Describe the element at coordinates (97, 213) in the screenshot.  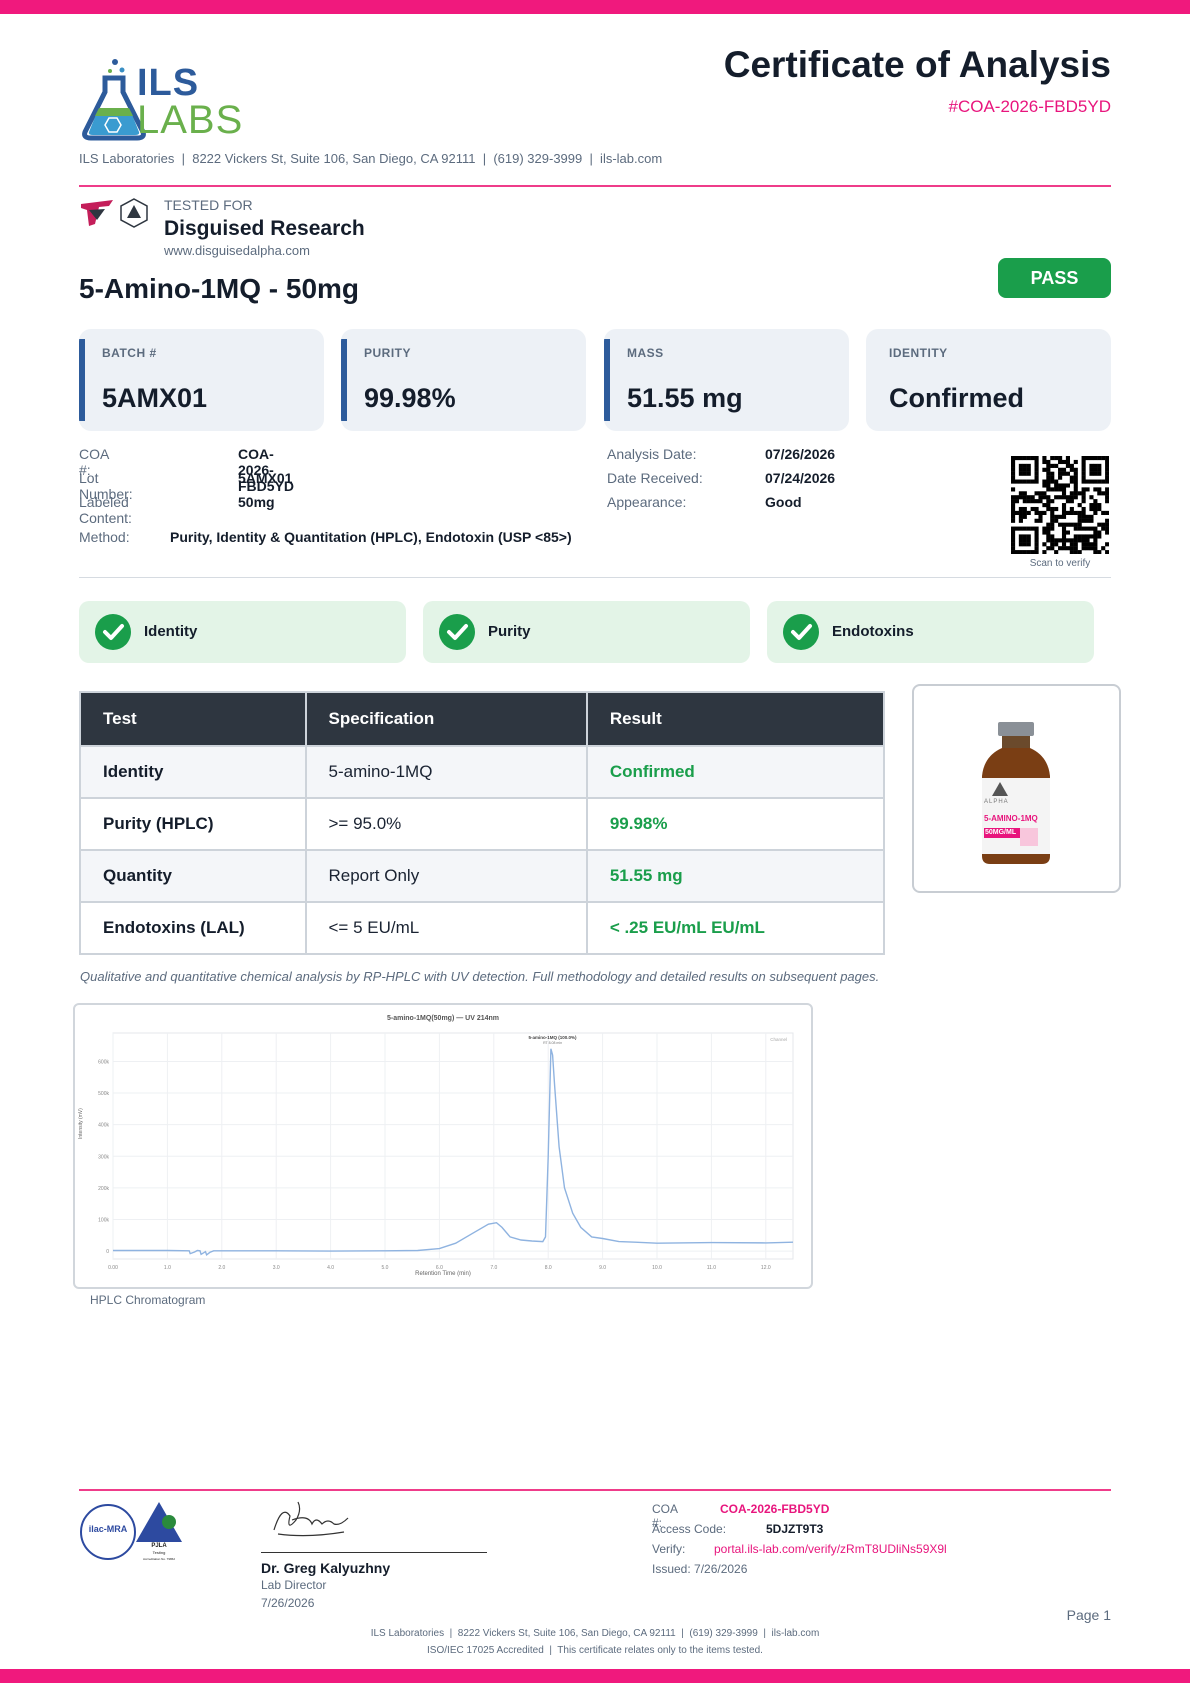
I see `shield-wing-icon` at that location.